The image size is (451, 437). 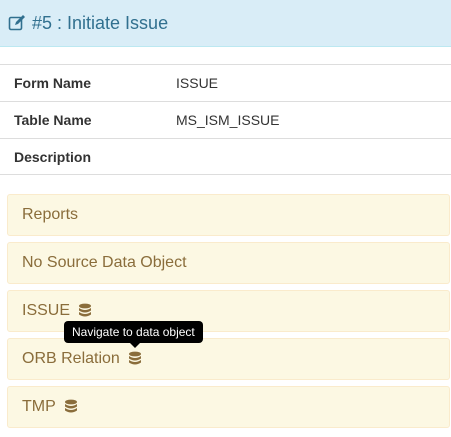 What do you see at coordinates (228, 263) in the screenshot?
I see `panel-no-source-data-object: No Source Data Object` at bounding box center [228, 263].